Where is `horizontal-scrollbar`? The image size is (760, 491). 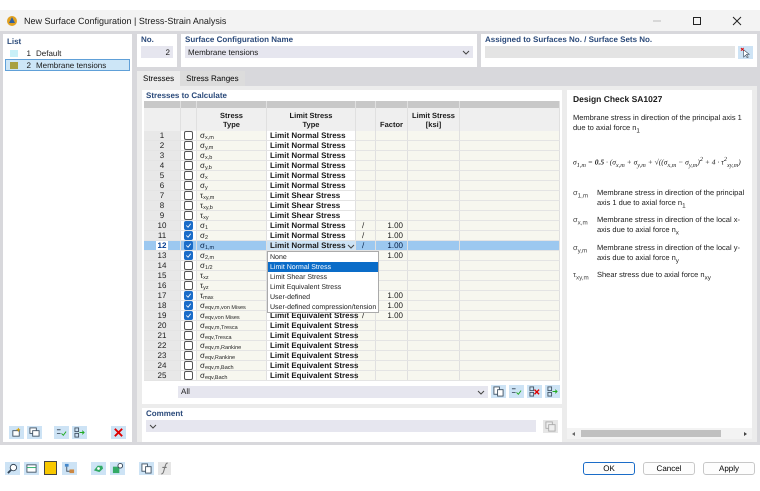
horizontal-scrollbar is located at coordinates (659, 433).